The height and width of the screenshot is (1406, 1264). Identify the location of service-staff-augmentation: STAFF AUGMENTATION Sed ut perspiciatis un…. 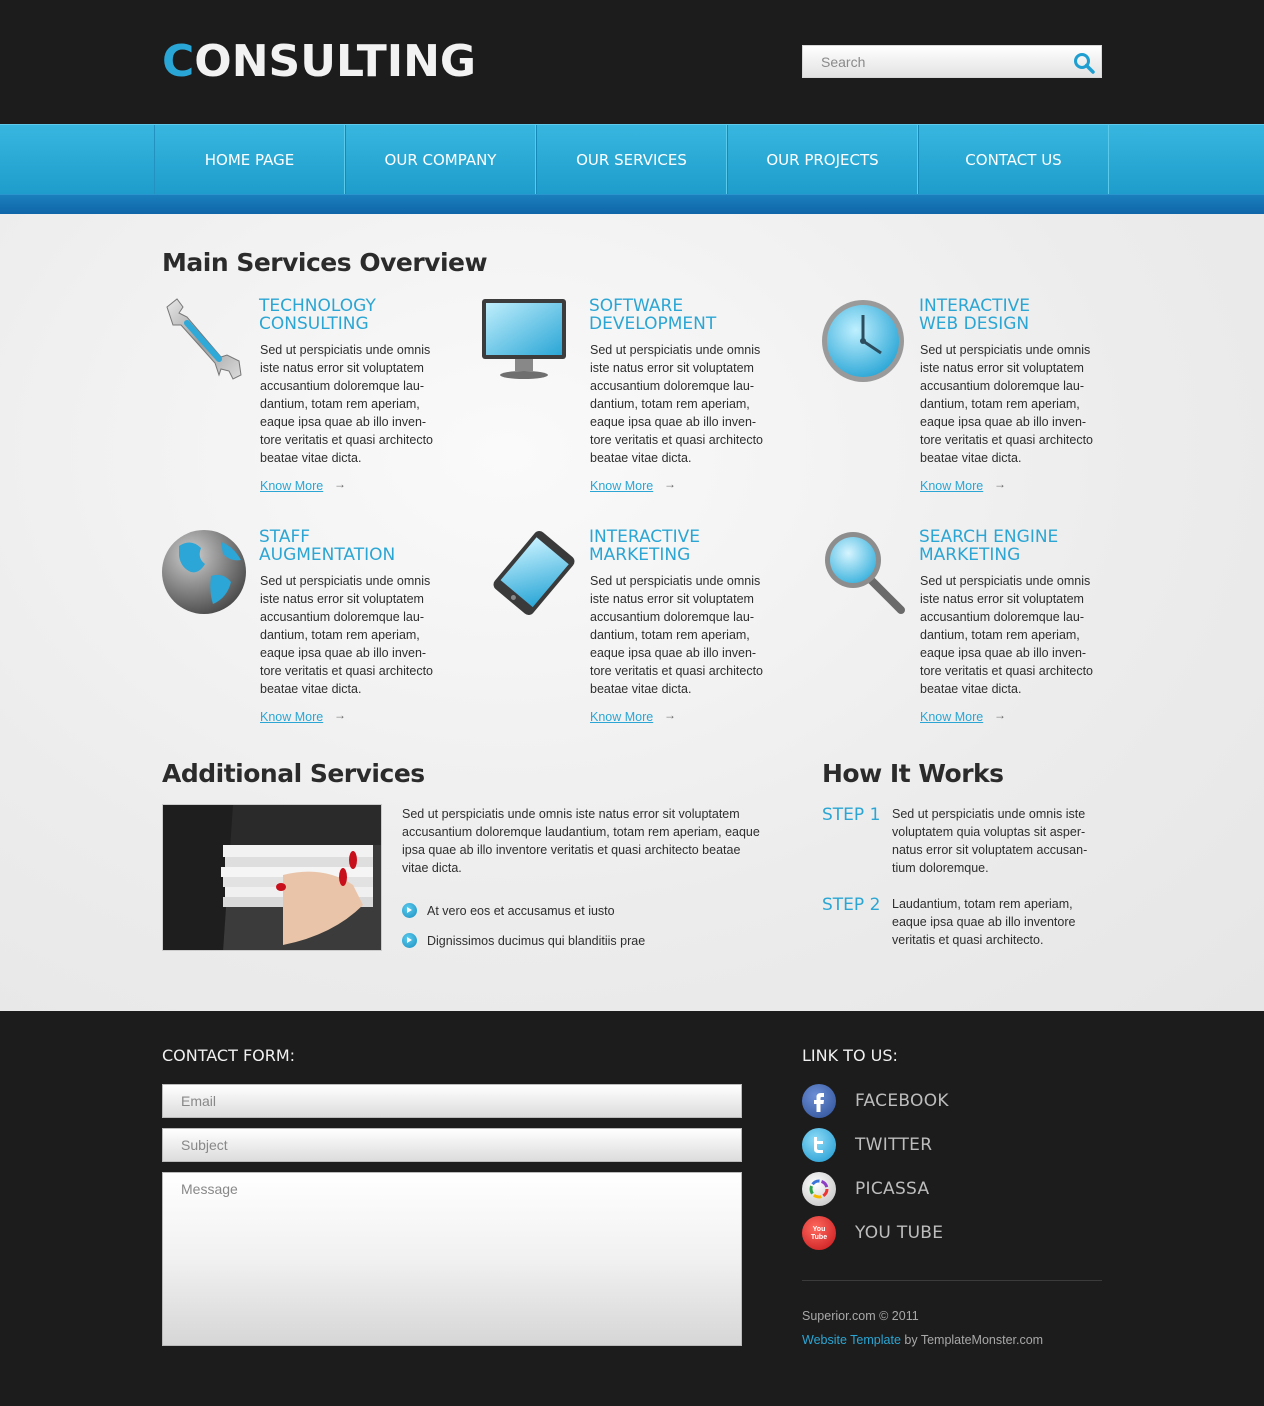
(311, 633).